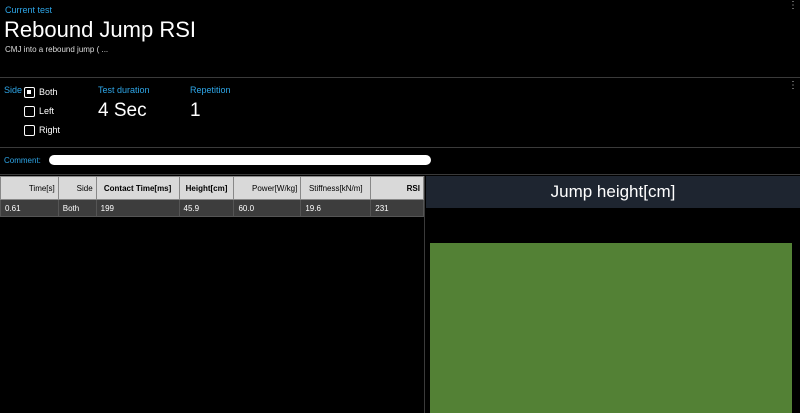 The image size is (800, 413). What do you see at coordinates (267, 208) in the screenshot?
I see `cell-power: 60.0` at bounding box center [267, 208].